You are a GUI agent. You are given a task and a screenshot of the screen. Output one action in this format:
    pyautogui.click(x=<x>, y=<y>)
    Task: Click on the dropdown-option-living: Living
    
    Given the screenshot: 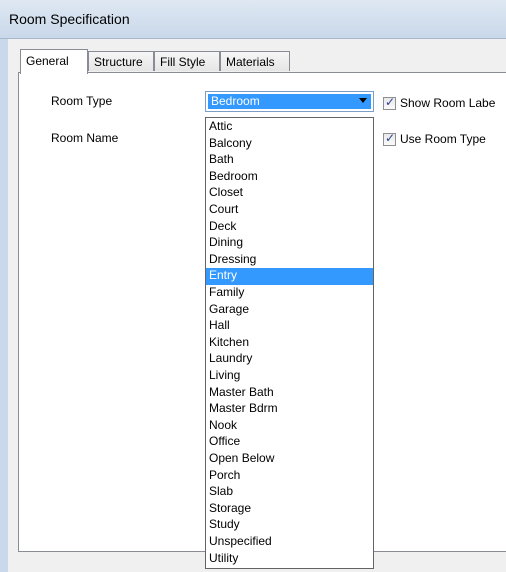 What is the action you would take?
    pyautogui.click(x=289, y=376)
    